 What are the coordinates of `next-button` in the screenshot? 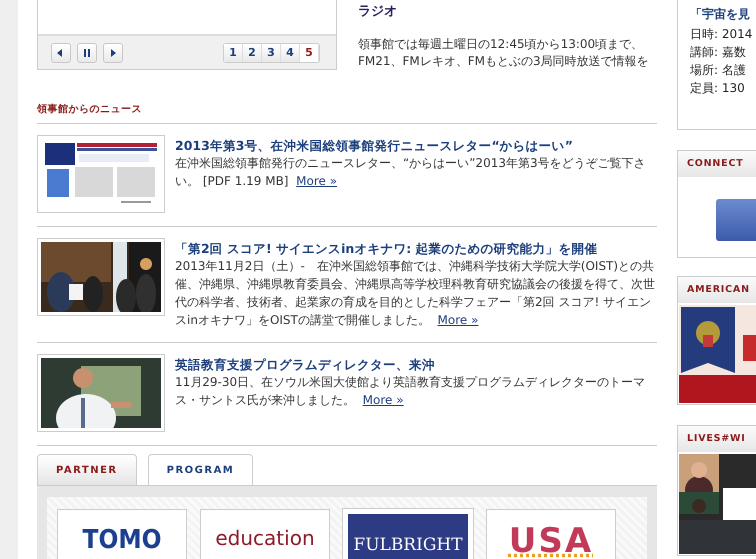 It's located at (113, 52).